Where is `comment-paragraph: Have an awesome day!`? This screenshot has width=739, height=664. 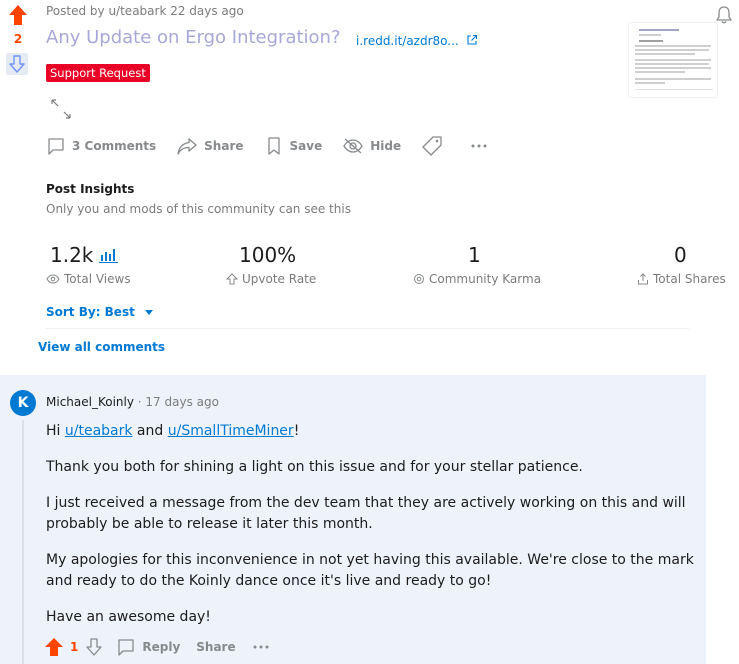
comment-paragraph: Have an awesome day! is located at coordinates (128, 617).